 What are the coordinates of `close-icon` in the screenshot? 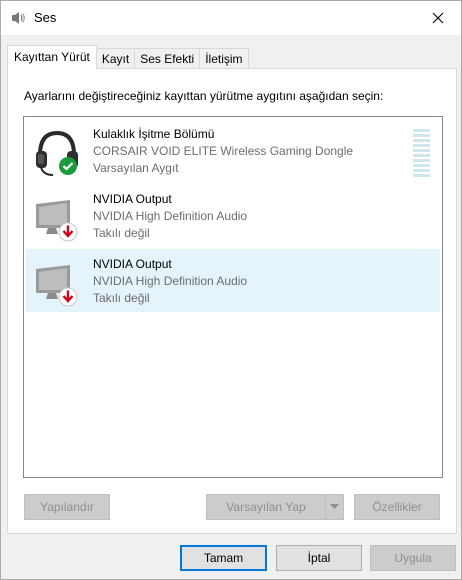 It's located at (438, 18).